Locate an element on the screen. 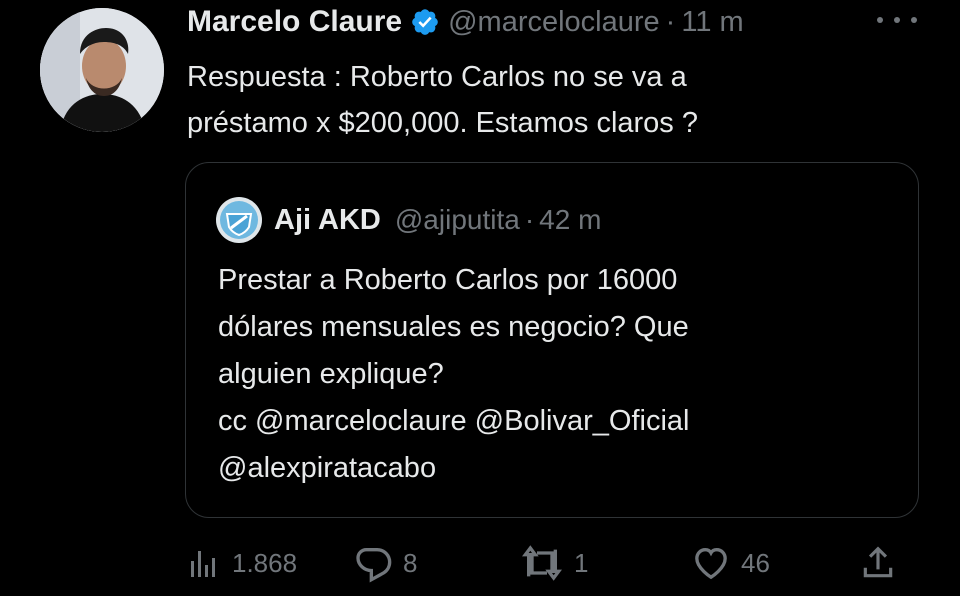  views-button: 1.868 is located at coordinates (241, 563).